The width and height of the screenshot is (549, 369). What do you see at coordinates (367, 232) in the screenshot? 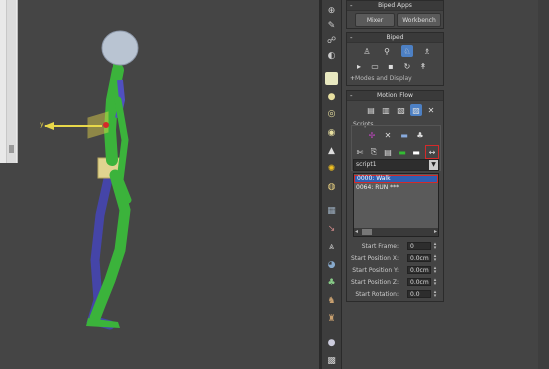
I see `scroll-thumb` at bounding box center [367, 232].